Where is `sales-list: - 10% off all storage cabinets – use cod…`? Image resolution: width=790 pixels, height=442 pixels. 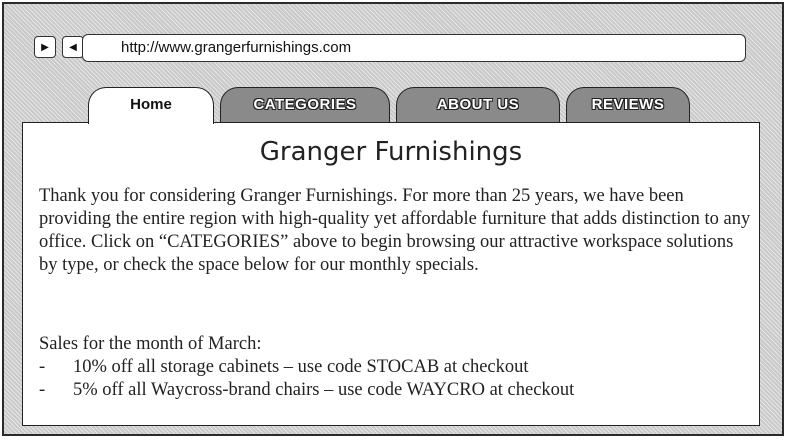 sales-list: - 10% off all storage cabinets – use cod… is located at coordinates (306, 379).